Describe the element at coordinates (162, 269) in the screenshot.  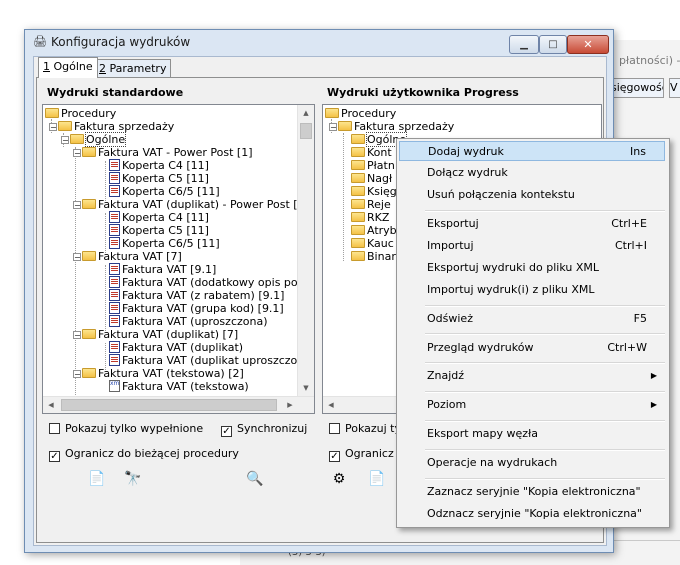
I see `tree-node-vat-91: Faktura VAT [9.1]` at that location.